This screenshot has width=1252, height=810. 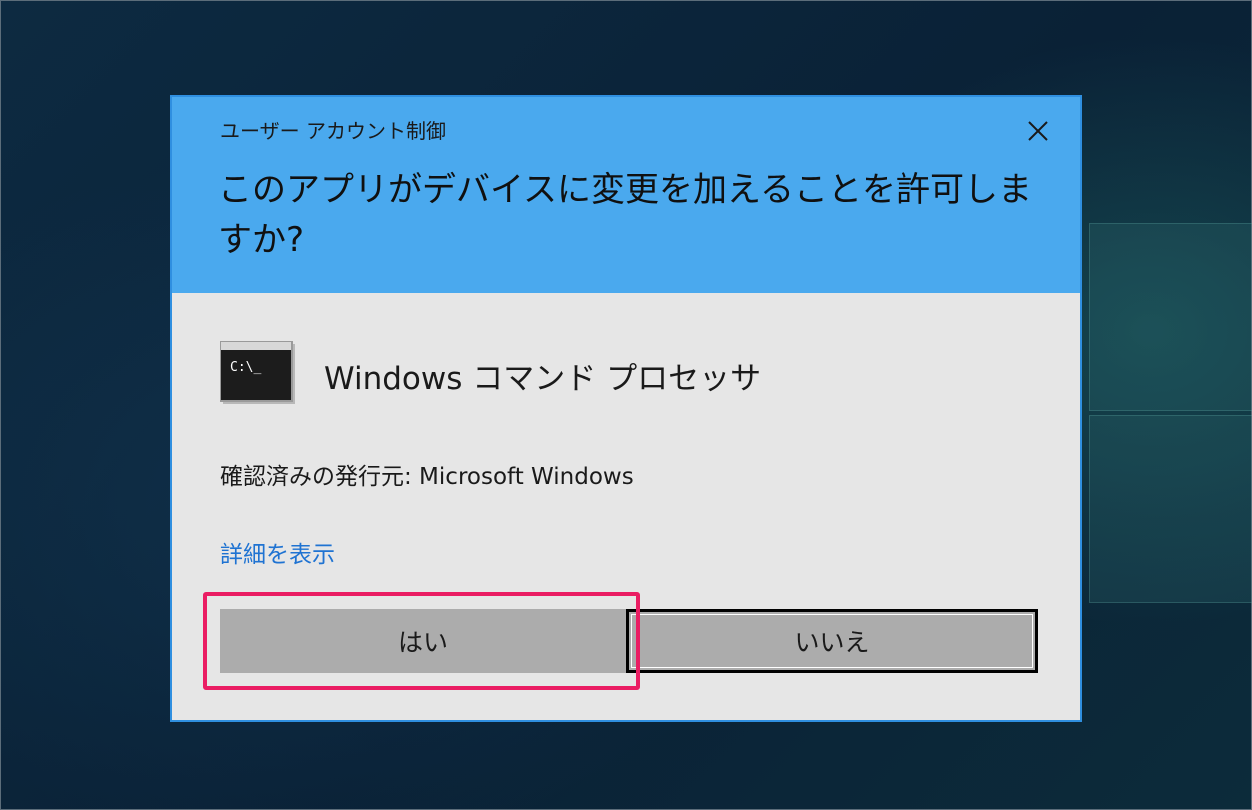 I want to click on dialog-title: ユーザー アカウント制御, so click(x=333, y=131).